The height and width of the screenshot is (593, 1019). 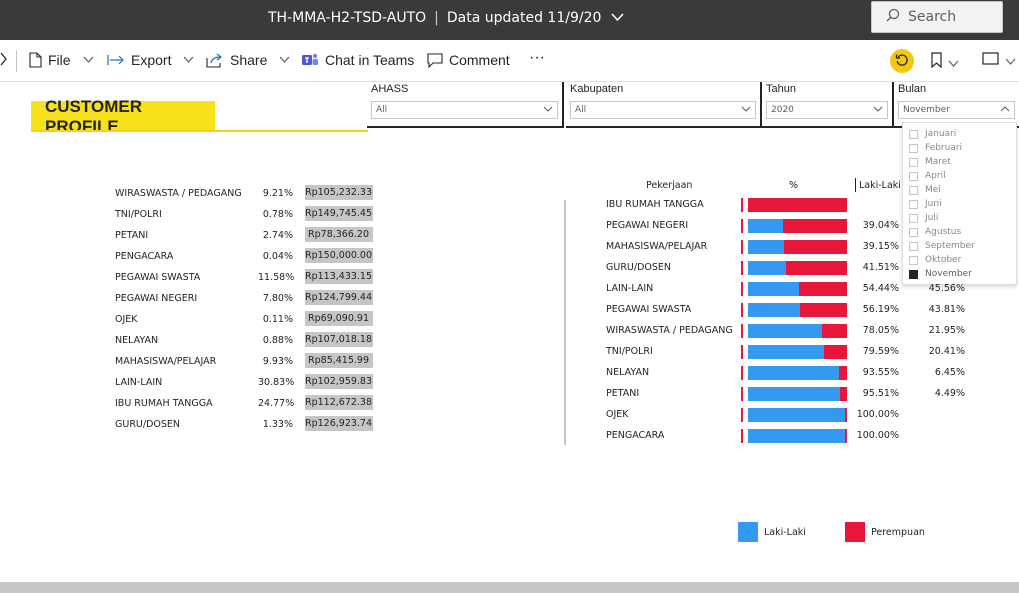 What do you see at coordinates (4, 59) in the screenshot?
I see `expand-nav-icon` at bounding box center [4, 59].